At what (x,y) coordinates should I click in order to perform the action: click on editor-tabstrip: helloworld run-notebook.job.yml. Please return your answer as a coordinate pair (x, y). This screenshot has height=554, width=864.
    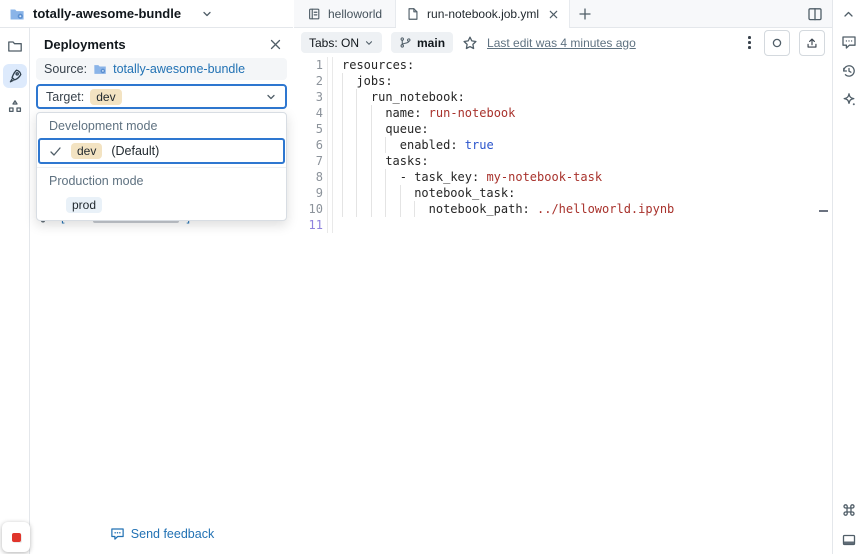
    Looking at the image, I should click on (563, 14).